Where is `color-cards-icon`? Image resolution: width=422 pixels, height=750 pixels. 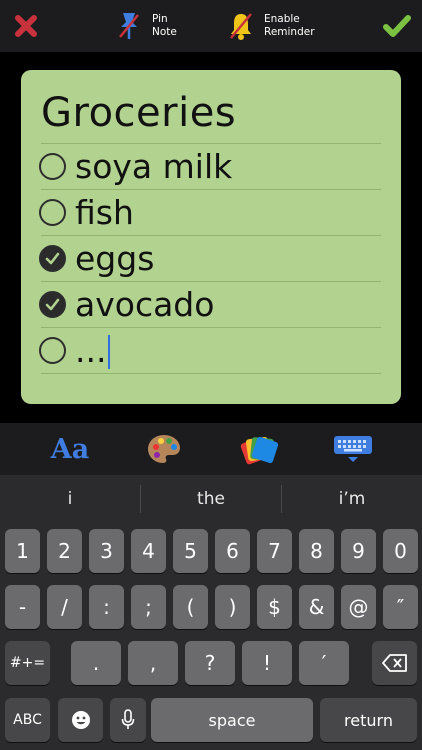 color-cards-icon is located at coordinates (259, 450).